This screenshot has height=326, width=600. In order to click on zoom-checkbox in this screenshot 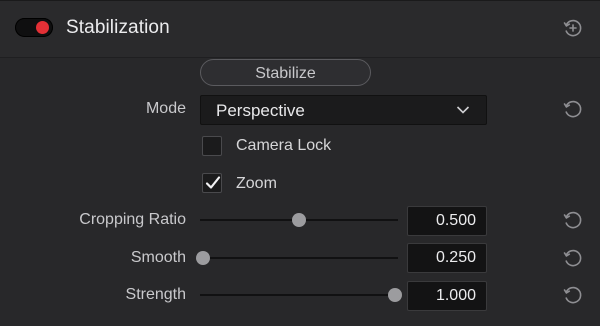, I will do `click(212, 183)`.